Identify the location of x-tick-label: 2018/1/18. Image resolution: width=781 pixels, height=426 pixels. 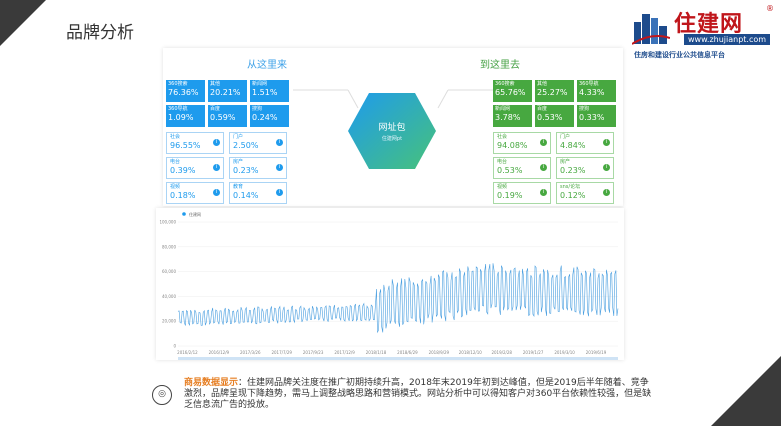
(376, 352).